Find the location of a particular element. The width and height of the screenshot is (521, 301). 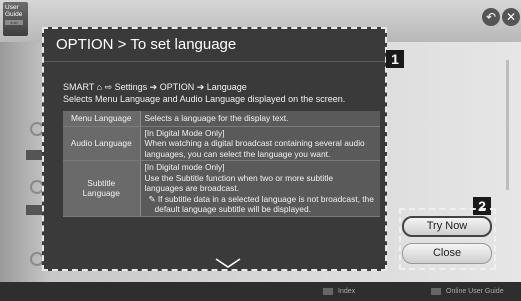

dialog-title: OPTION > To set language is located at coordinates (146, 44).